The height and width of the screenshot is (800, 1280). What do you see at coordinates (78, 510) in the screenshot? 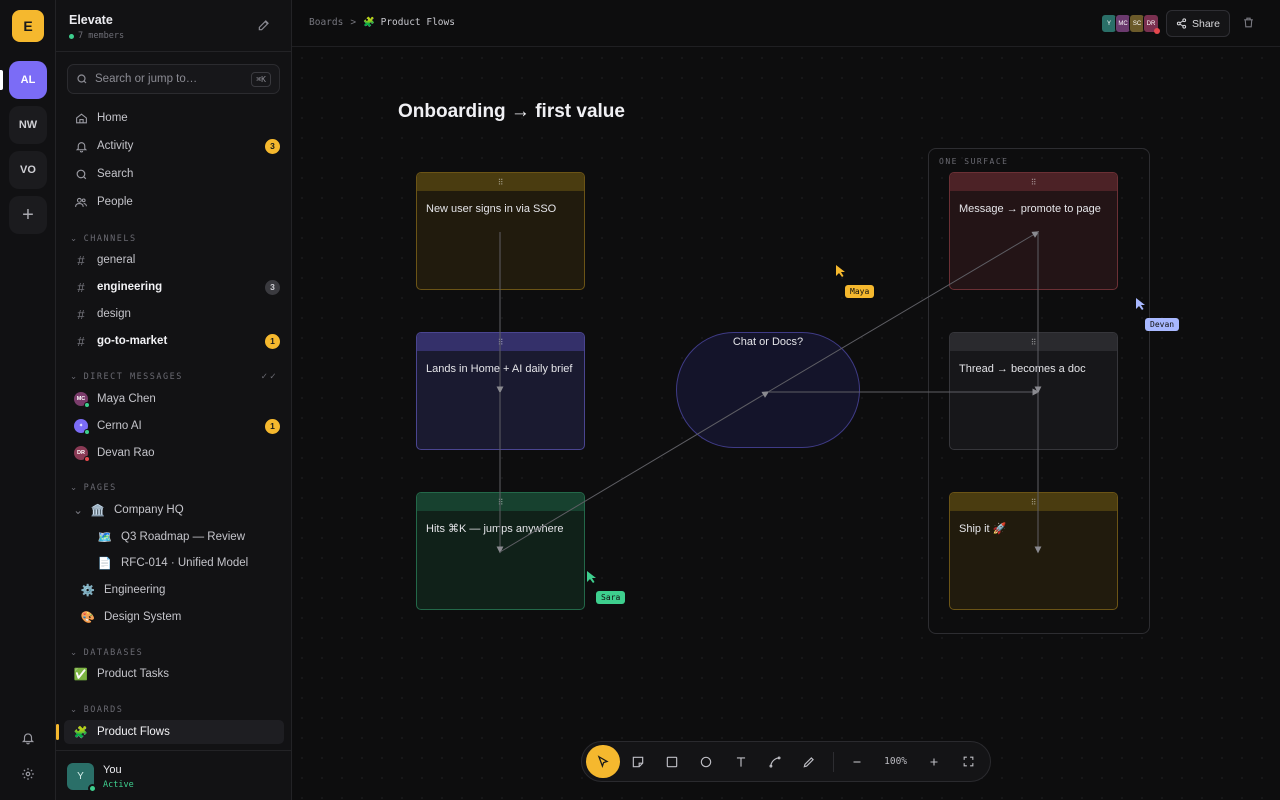
I see `chevron-down-icon: ⌄` at bounding box center [78, 510].